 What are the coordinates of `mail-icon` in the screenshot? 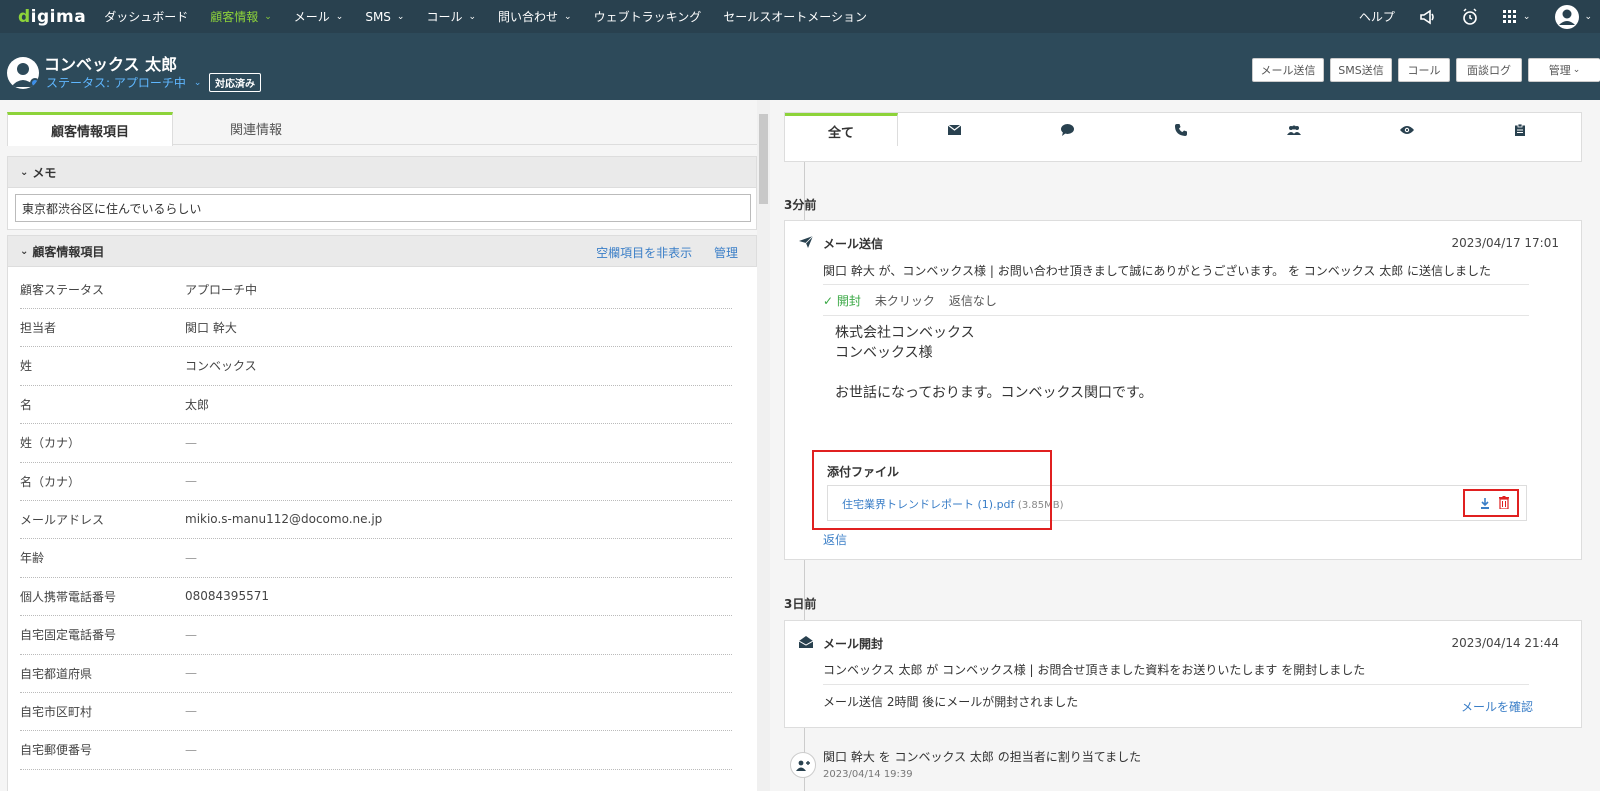 It's located at (954, 130).